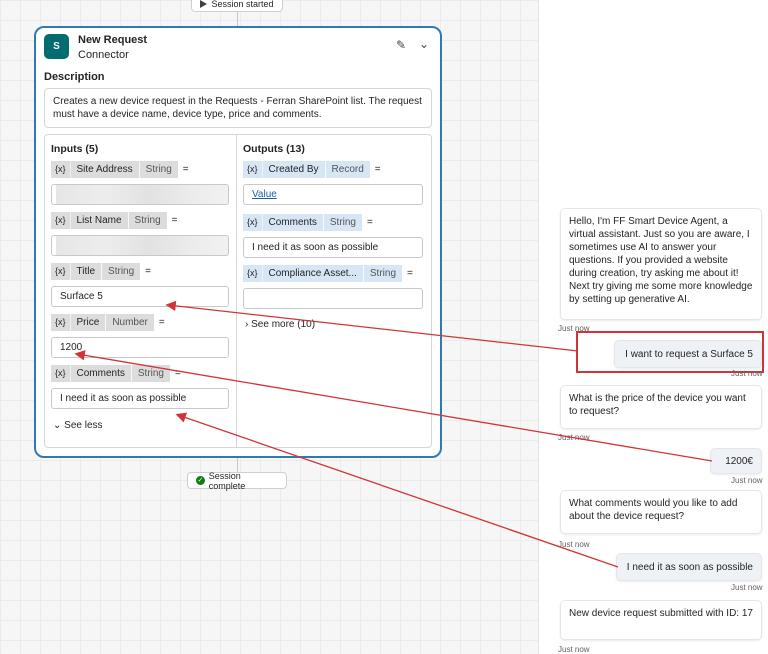  I want to click on site-address-field, so click(140, 194).